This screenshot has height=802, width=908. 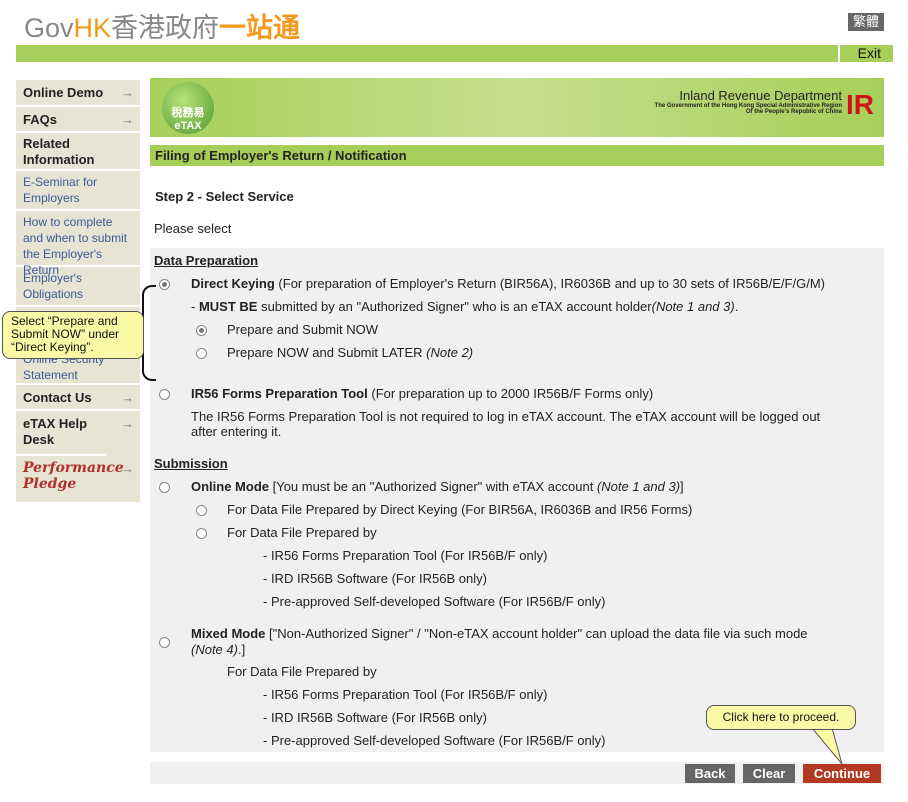 I want to click on top-bar, so click(x=454, y=53).